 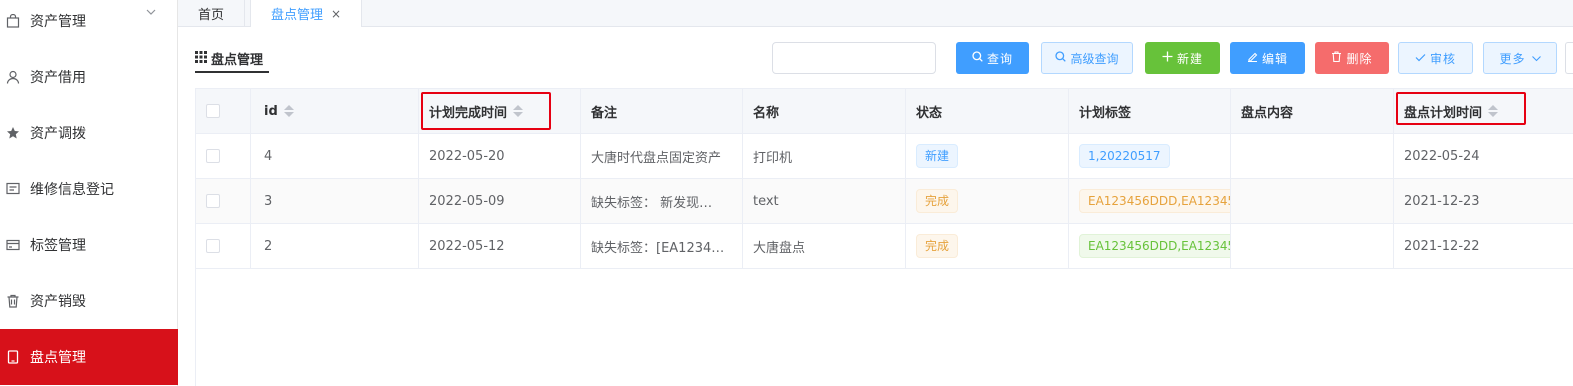 I want to click on header-name: 名称, so click(x=824, y=111).